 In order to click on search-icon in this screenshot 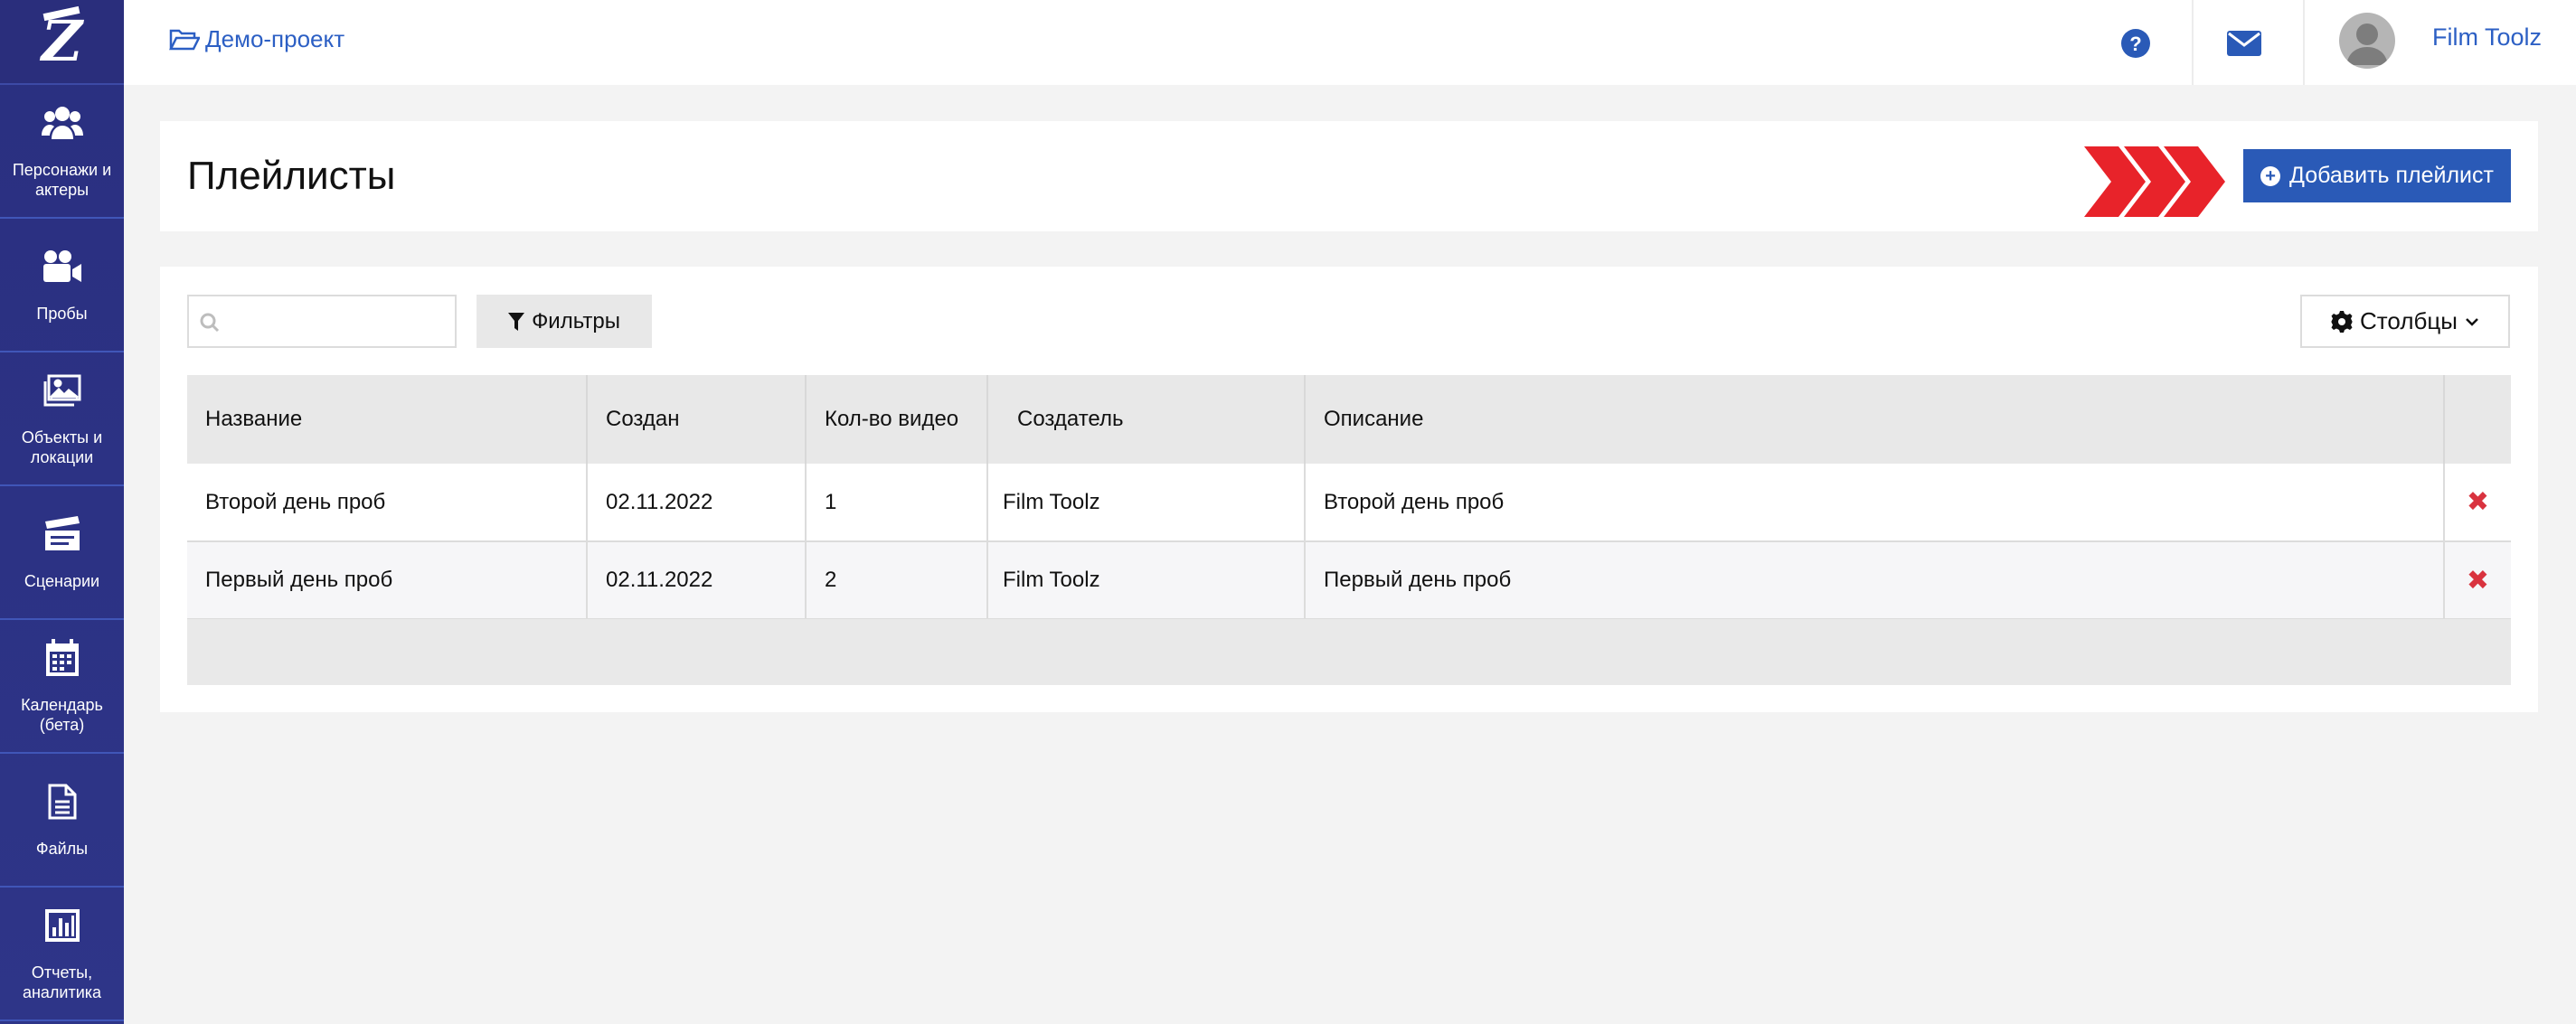, I will do `click(210, 323)`.